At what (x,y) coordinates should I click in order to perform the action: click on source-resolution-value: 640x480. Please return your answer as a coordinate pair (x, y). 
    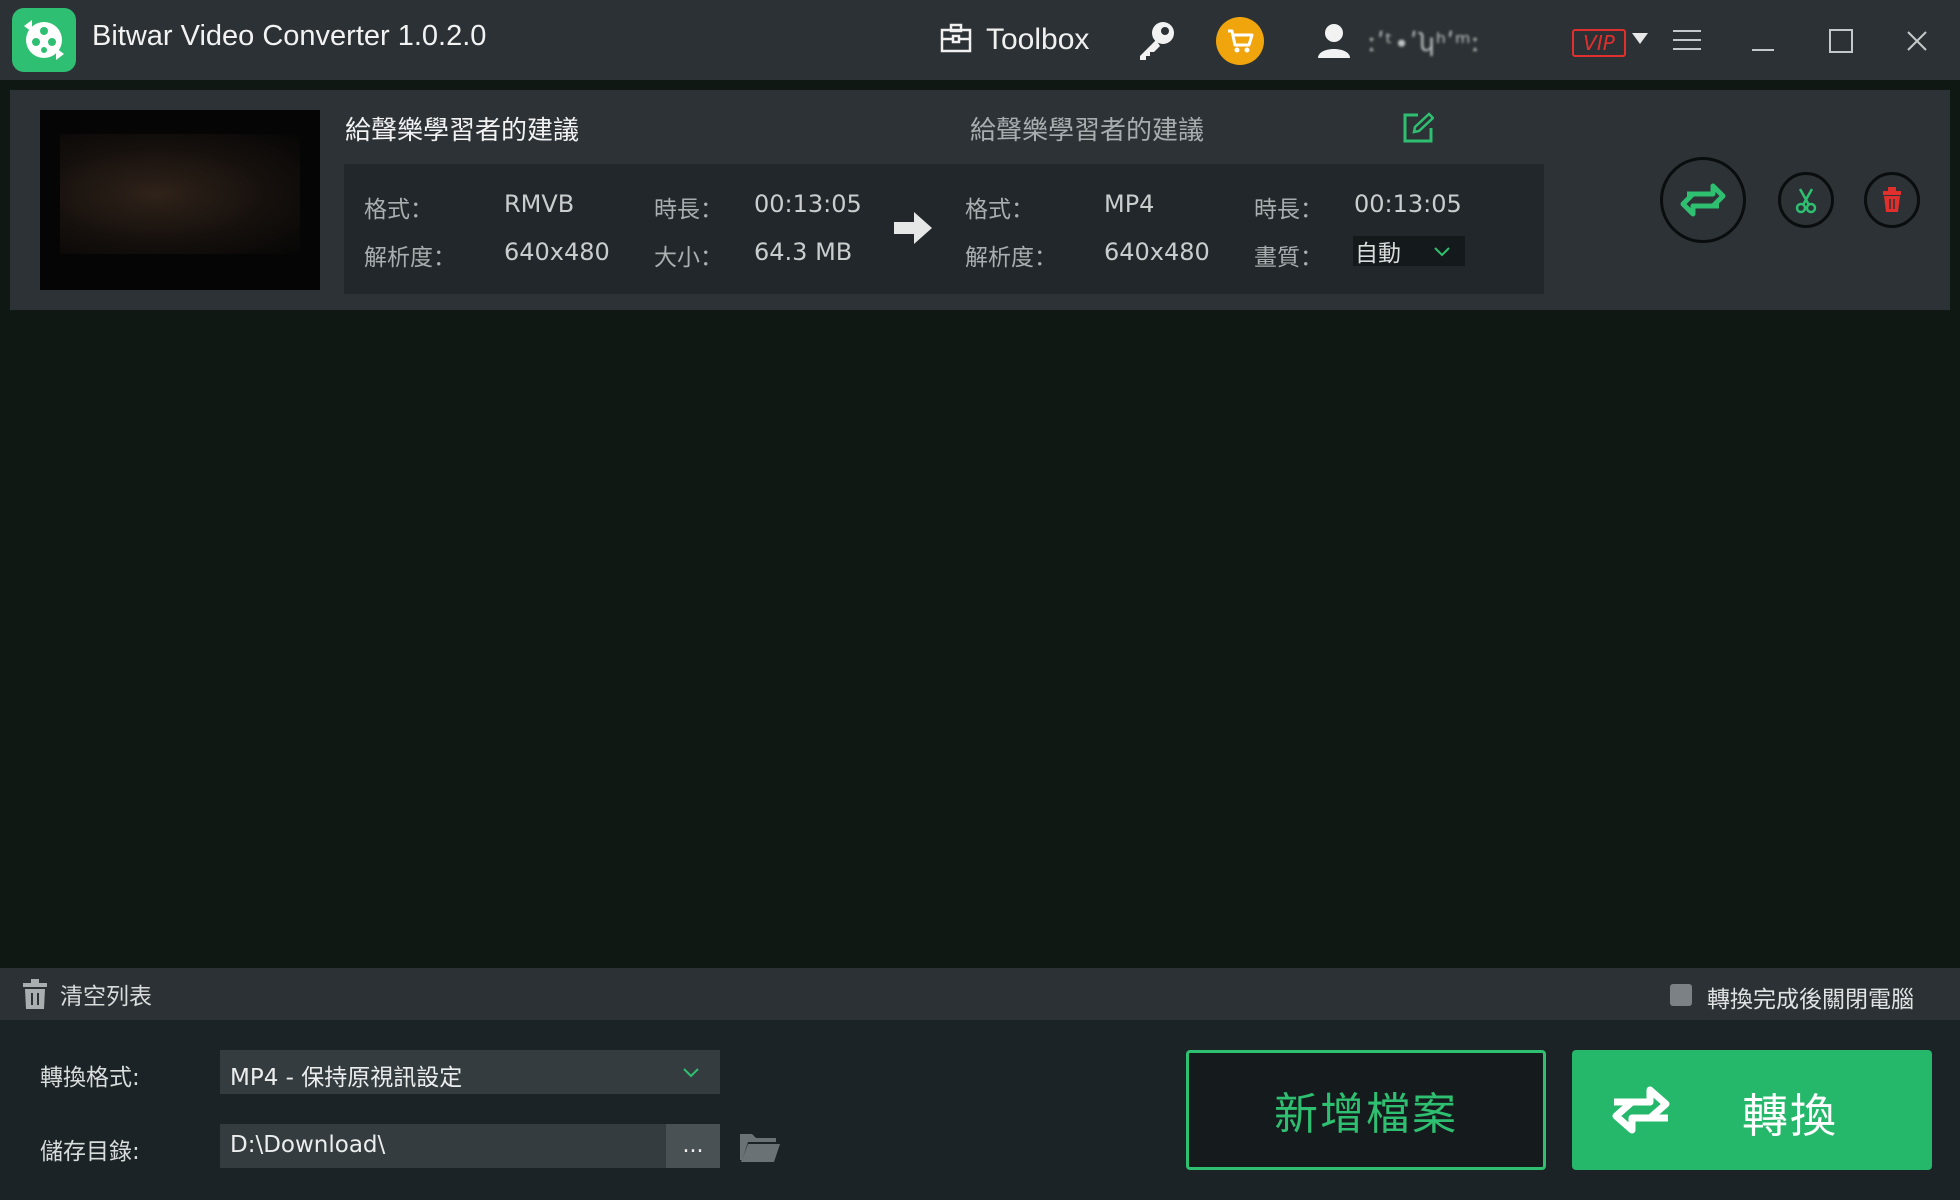
    Looking at the image, I should click on (557, 252).